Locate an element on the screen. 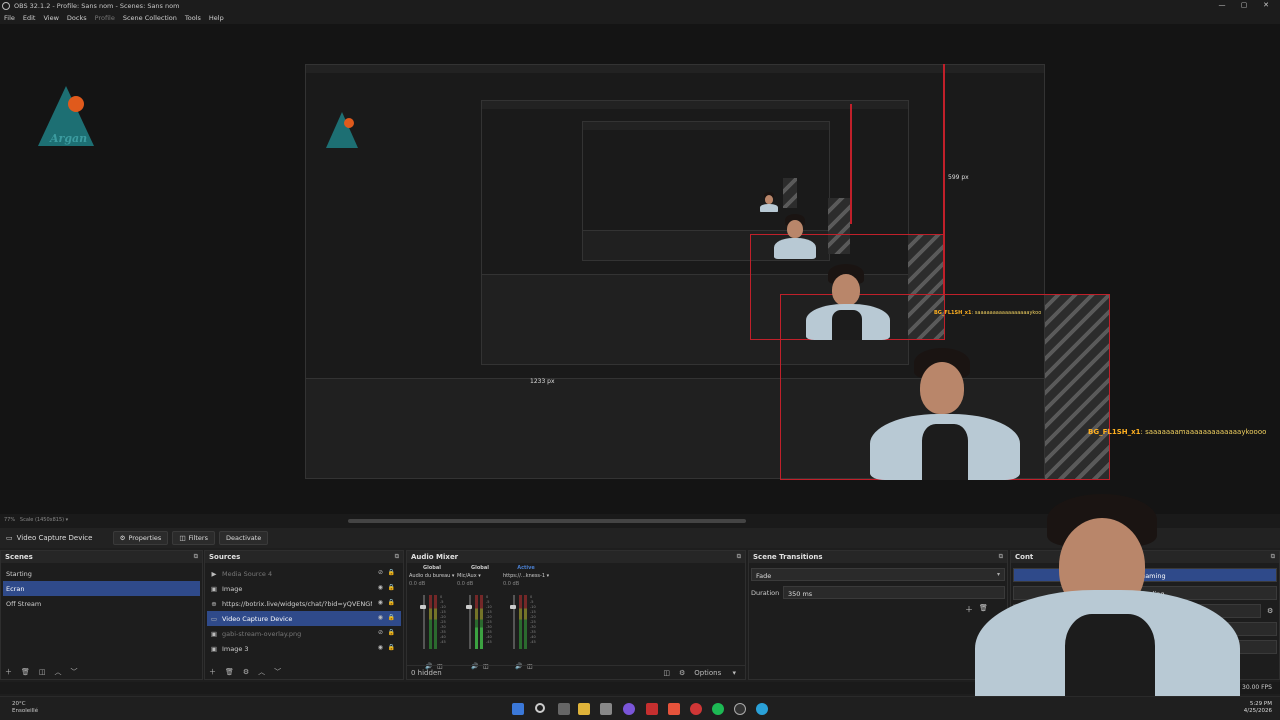  source-properties-icon: ⚙ is located at coordinates (246, 672).